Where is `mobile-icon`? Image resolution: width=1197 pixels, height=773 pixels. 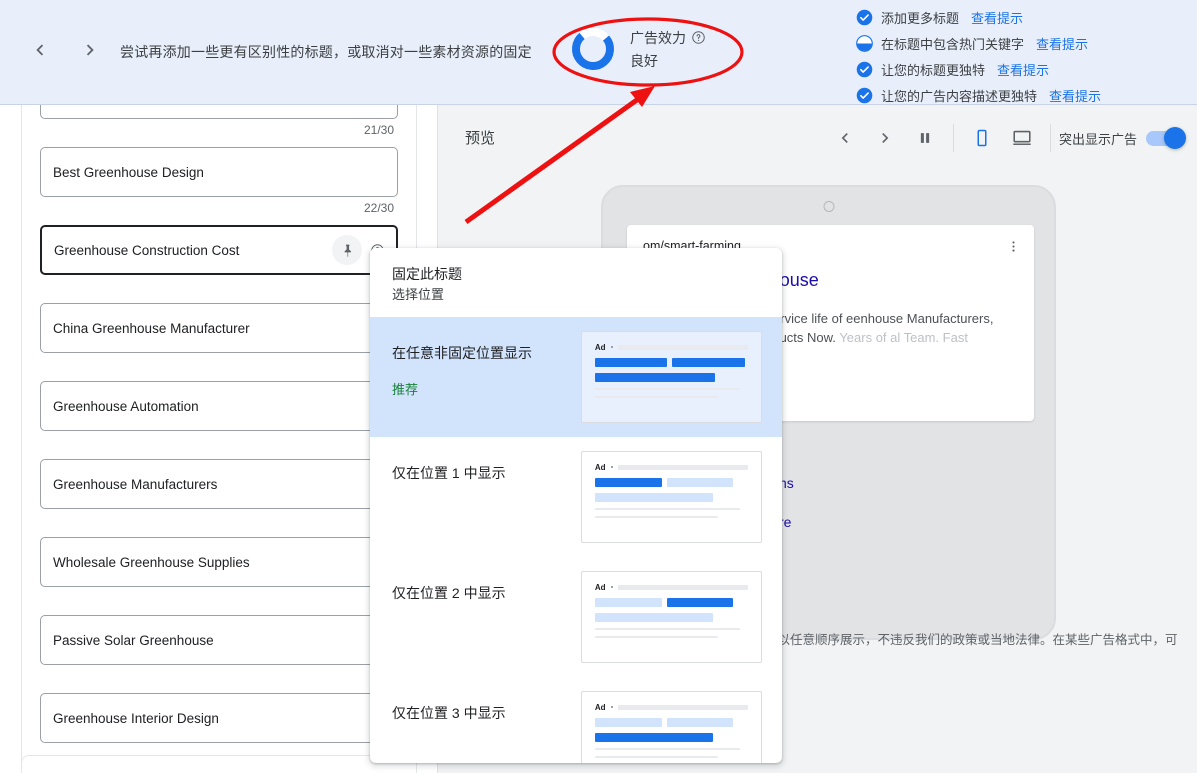 mobile-icon is located at coordinates (982, 138).